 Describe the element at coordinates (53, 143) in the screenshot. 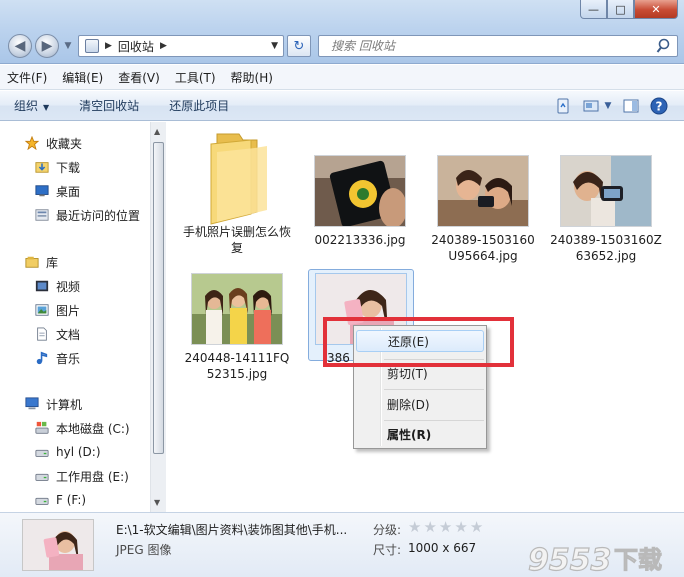

I see `nav-favorites: 收藏夹` at that location.